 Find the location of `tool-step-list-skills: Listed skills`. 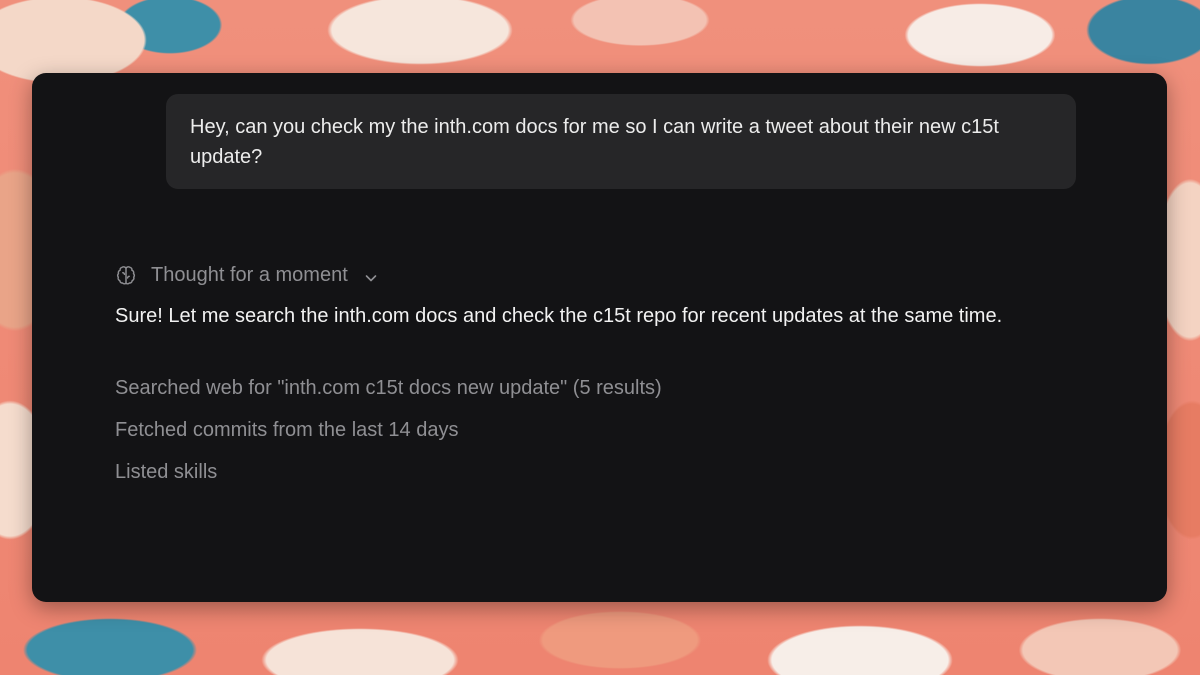

tool-step-list-skills: Listed skills is located at coordinates (166, 472).